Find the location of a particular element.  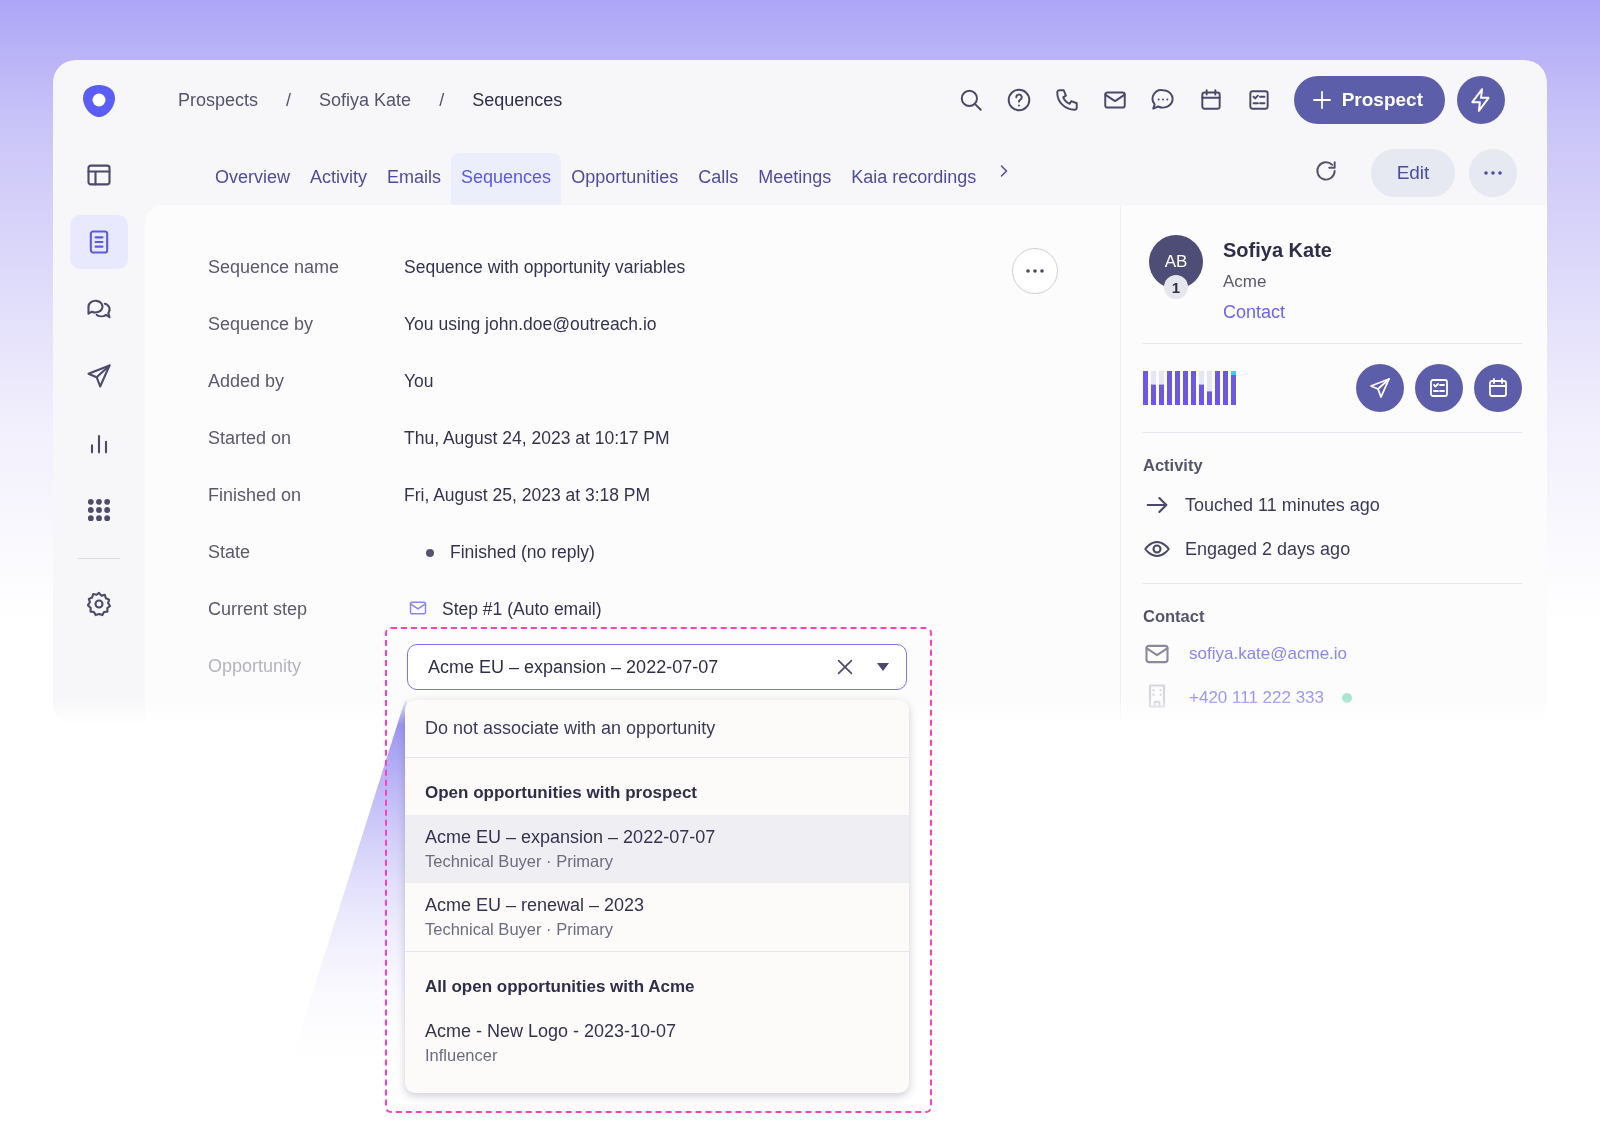

tab: Overview is located at coordinates (252, 179).